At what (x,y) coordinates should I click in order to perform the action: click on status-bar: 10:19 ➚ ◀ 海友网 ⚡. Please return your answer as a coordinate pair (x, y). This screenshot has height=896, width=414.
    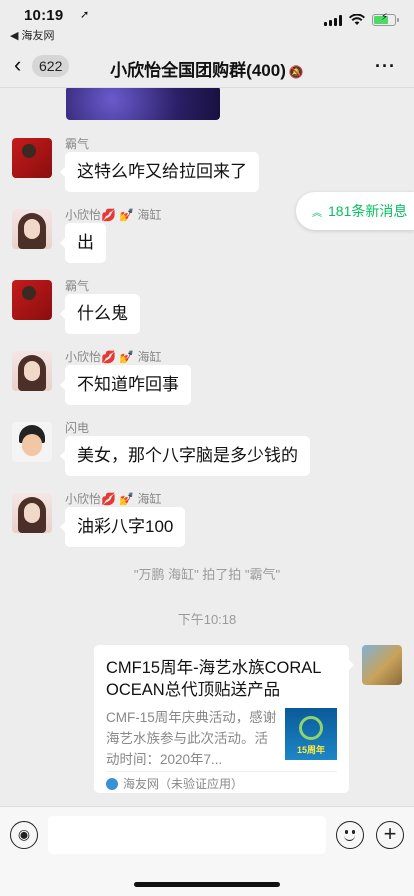
    Looking at the image, I should click on (207, 22).